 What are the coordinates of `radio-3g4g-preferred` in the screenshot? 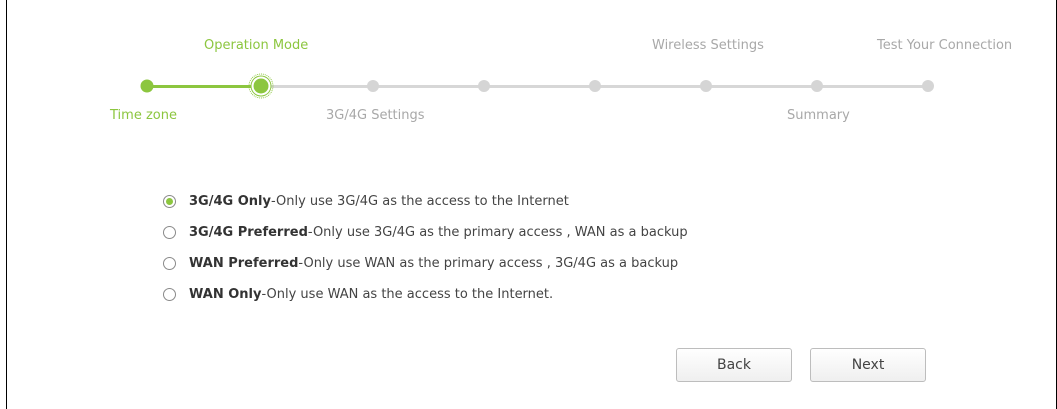 It's located at (169, 232).